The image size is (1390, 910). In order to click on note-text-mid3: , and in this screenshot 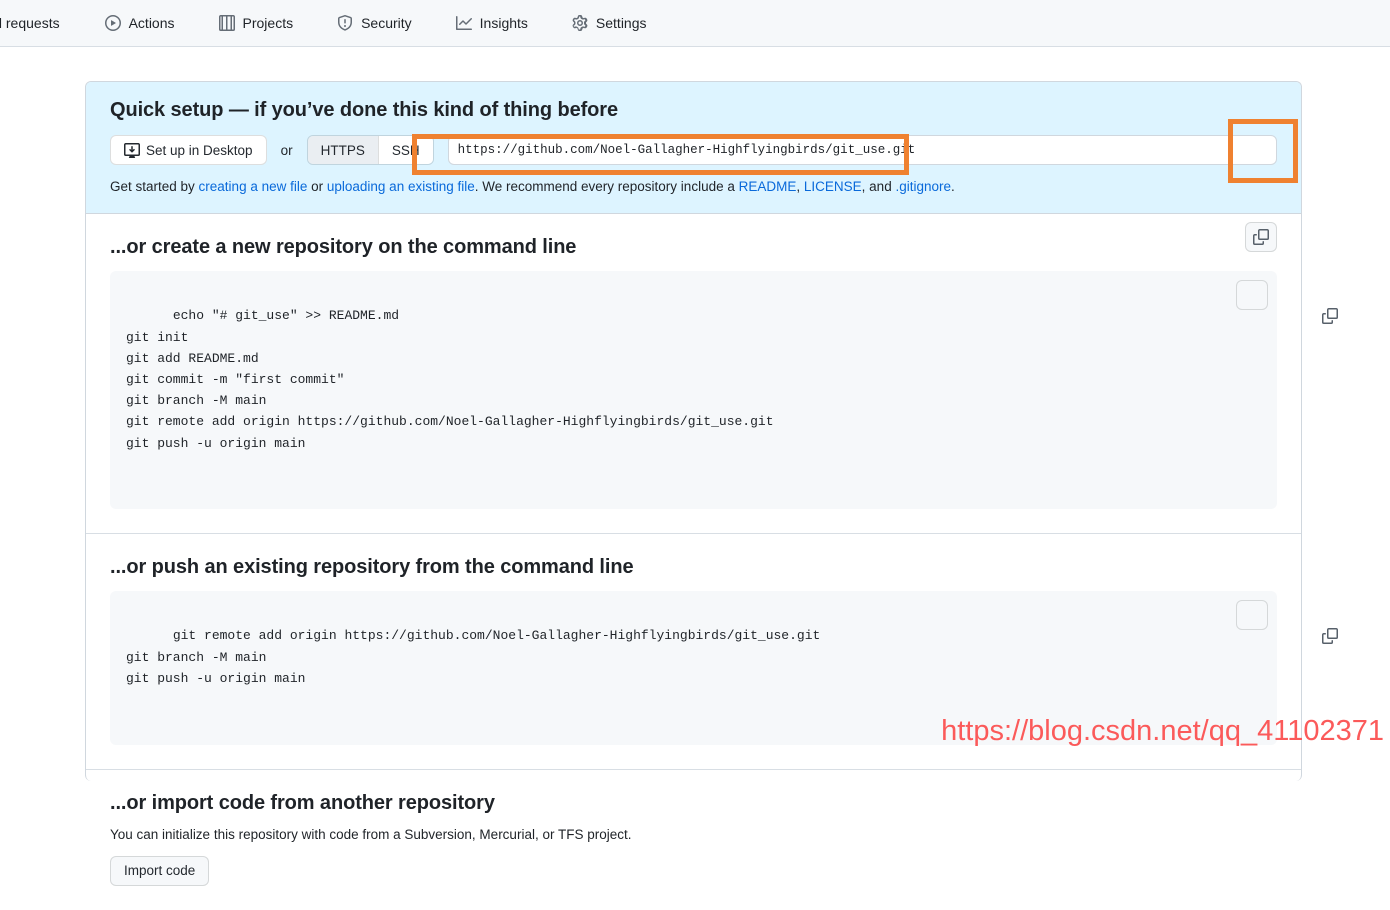, I will do `click(879, 186)`.